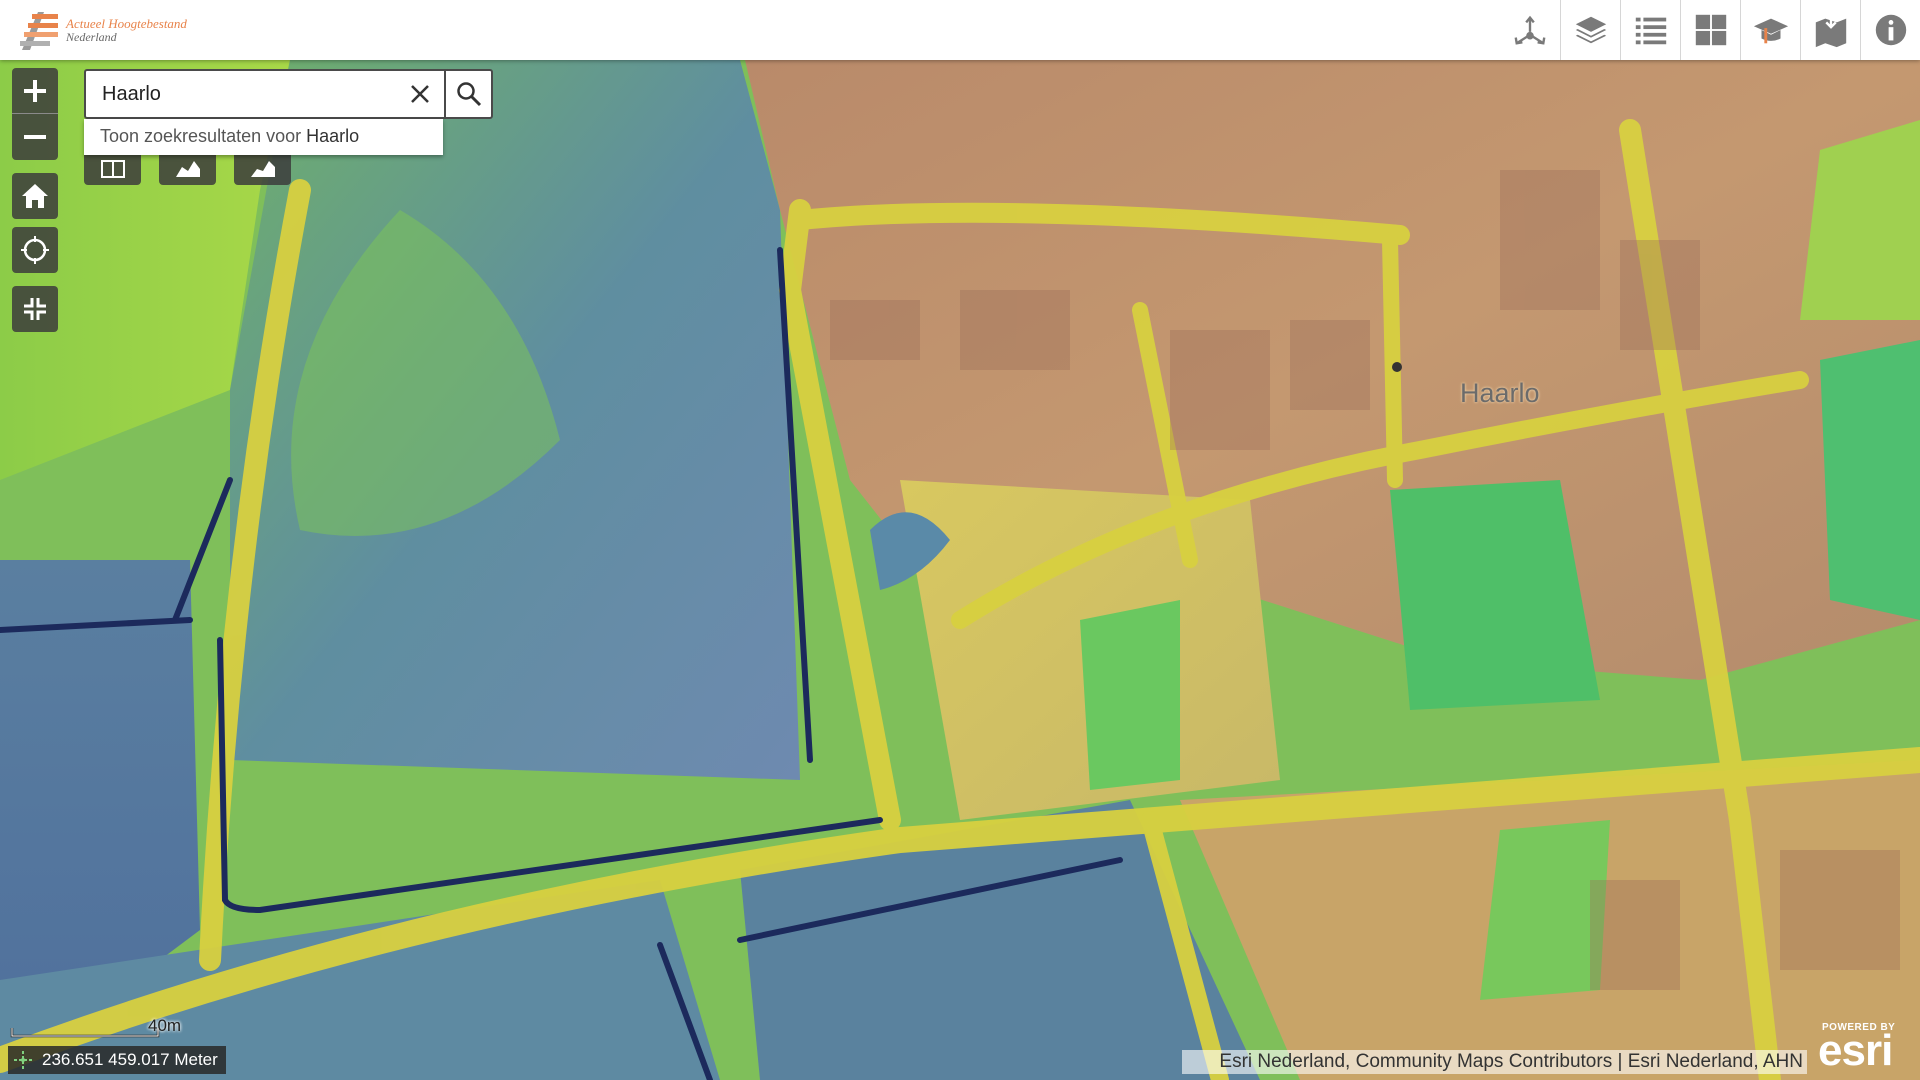 This screenshot has height=1080, width=1920. I want to click on basemap-gallery-button, so click(1710, 30).